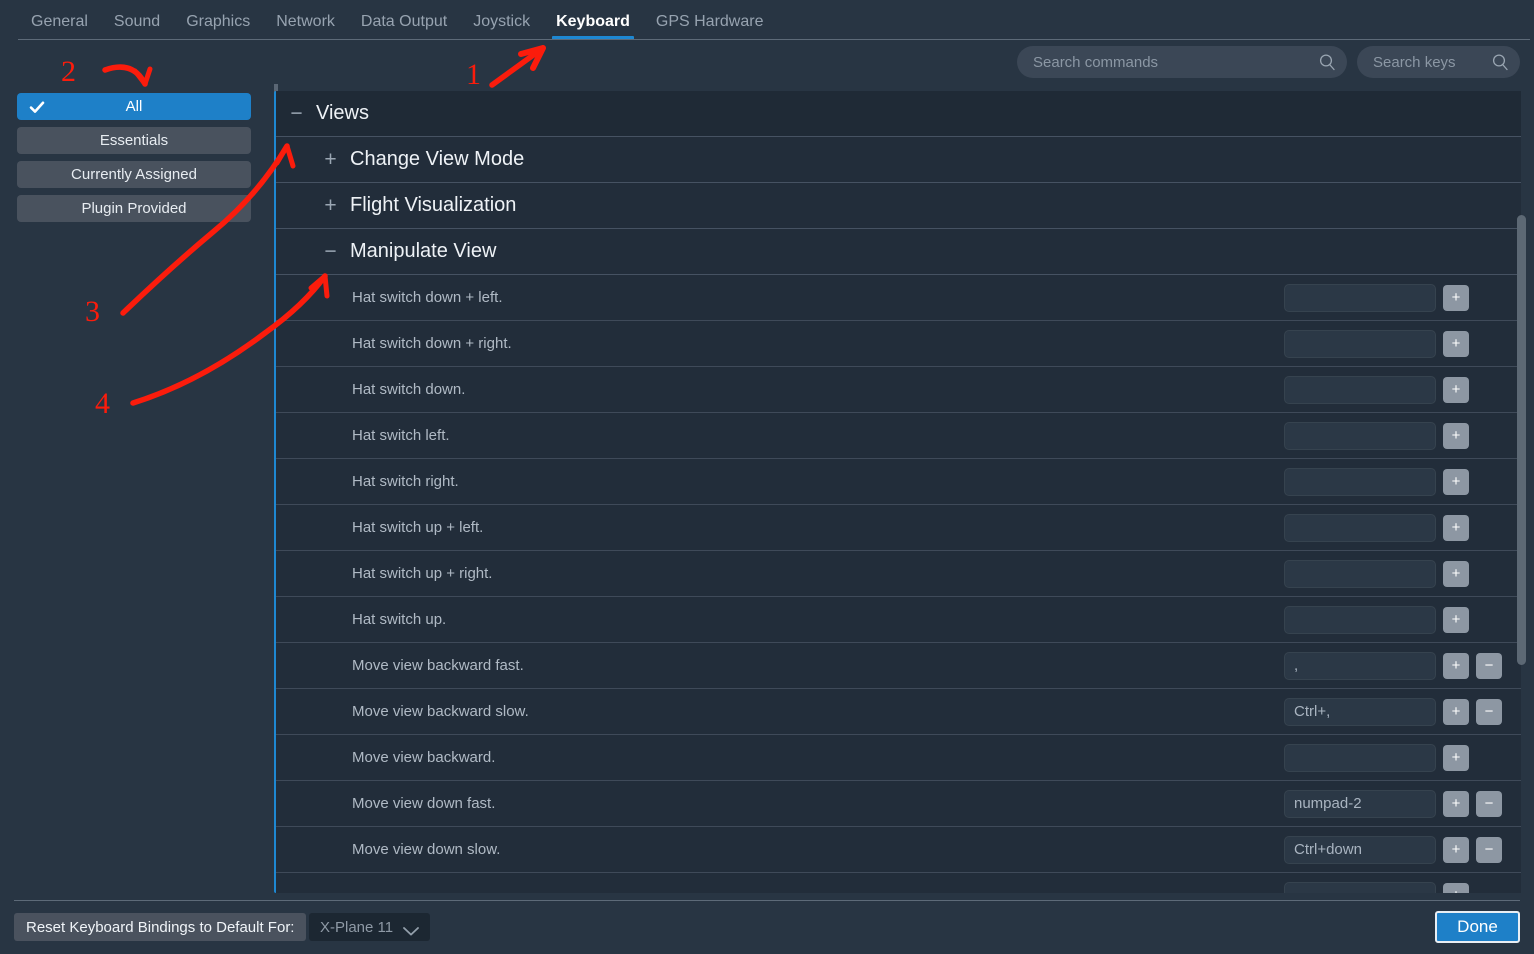 The image size is (1534, 954). Describe the element at coordinates (1360, 803) in the screenshot. I see `key-binding-field: numpad-2` at that location.